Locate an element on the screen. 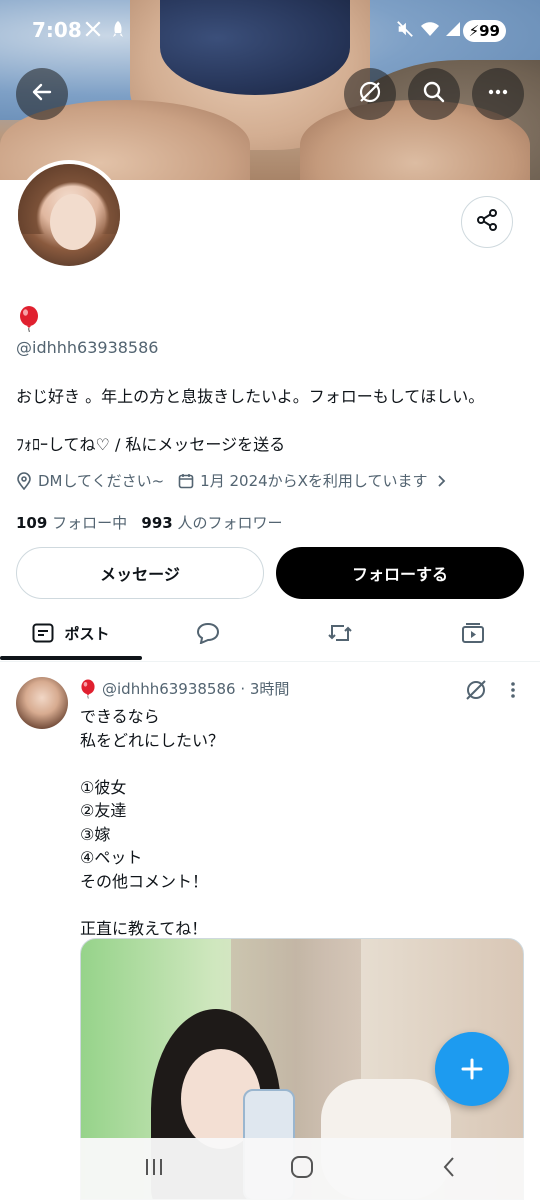  share-profile-button is located at coordinates (487, 222).